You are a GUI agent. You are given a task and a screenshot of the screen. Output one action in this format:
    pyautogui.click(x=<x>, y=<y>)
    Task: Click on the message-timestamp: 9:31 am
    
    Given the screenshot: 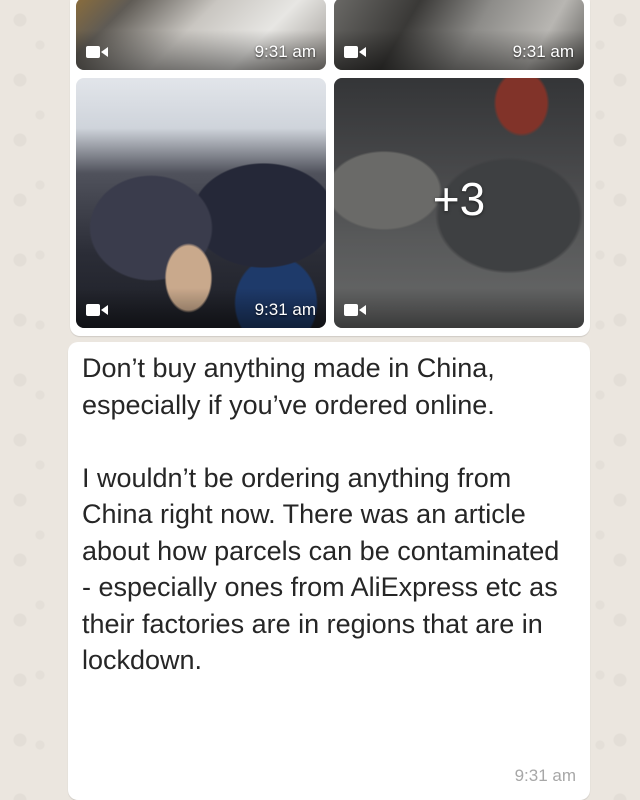 What is the action you would take?
    pyautogui.click(x=545, y=775)
    